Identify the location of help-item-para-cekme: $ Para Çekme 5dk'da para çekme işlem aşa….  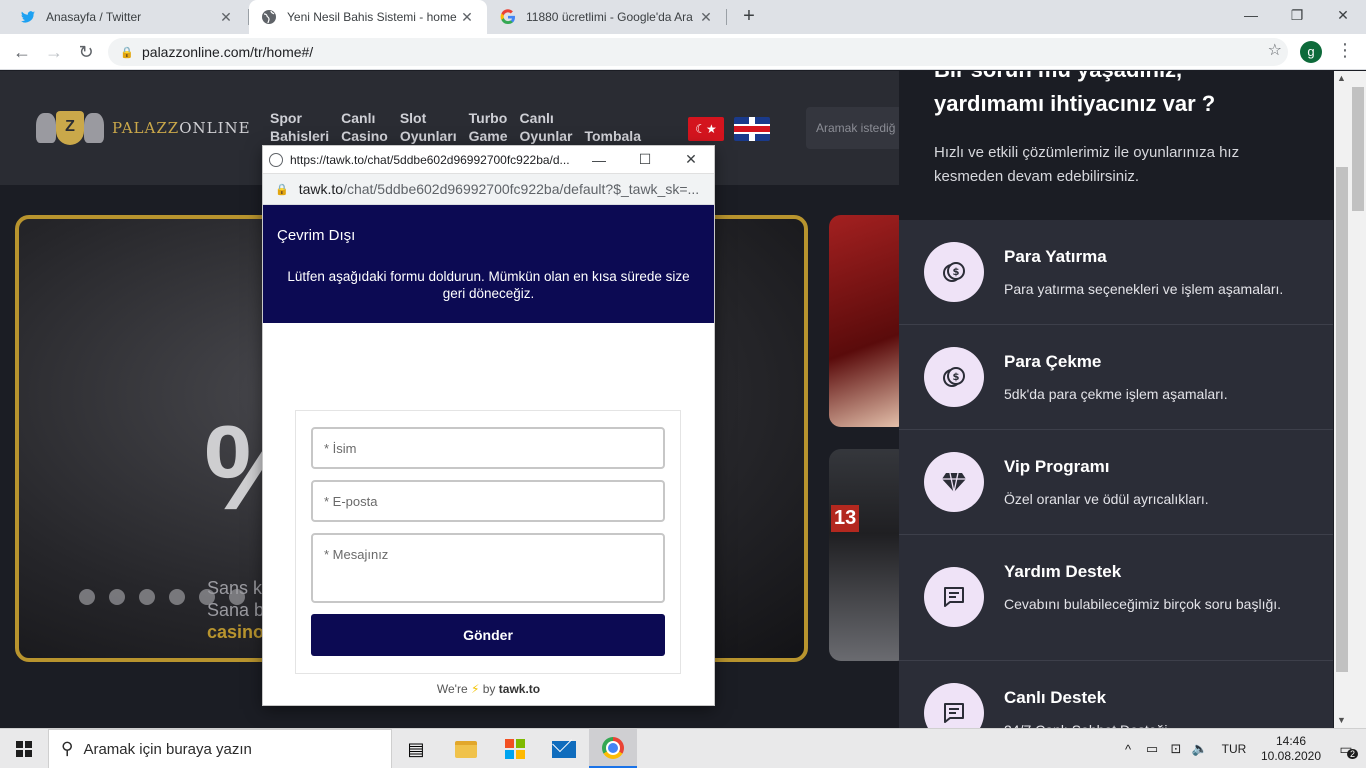
(1116, 377).